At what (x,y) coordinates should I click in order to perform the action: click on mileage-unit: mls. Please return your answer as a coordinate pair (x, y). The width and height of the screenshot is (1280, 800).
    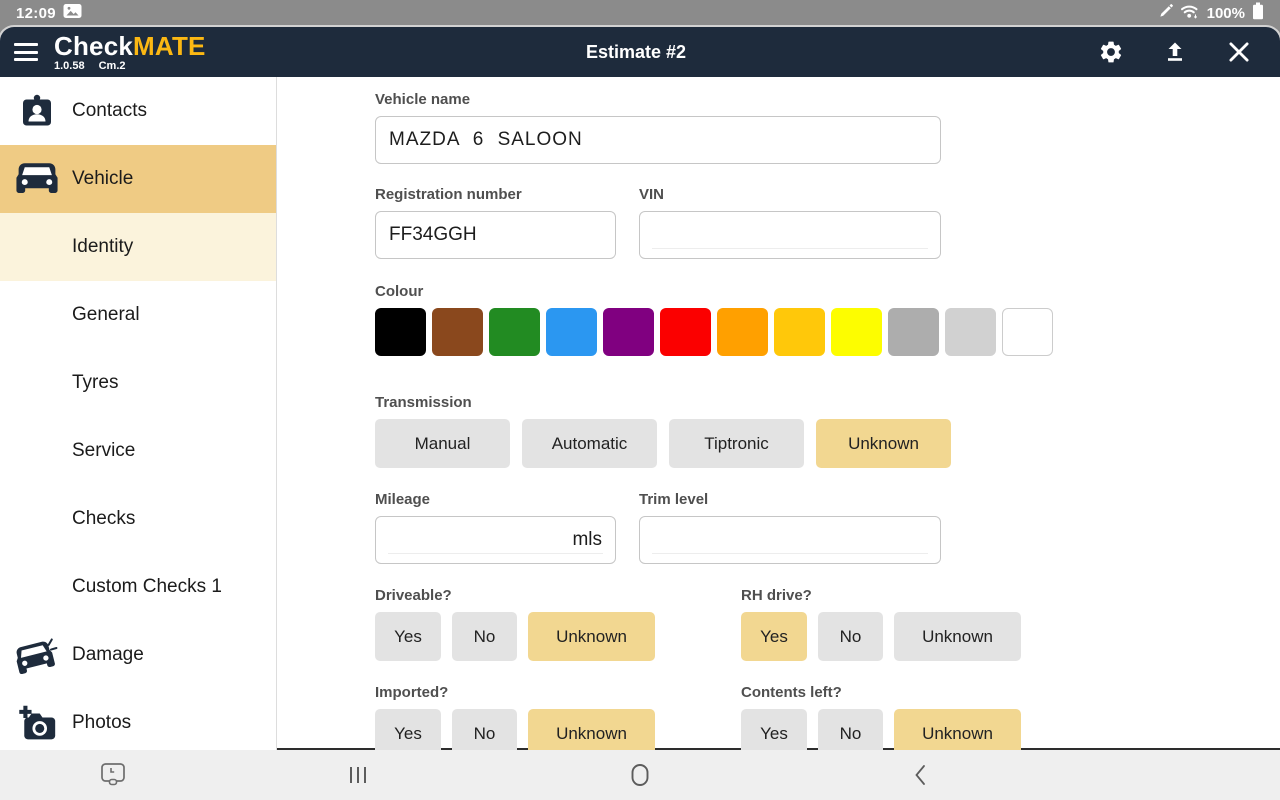
    Looking at the image, I should click on (587, 539).